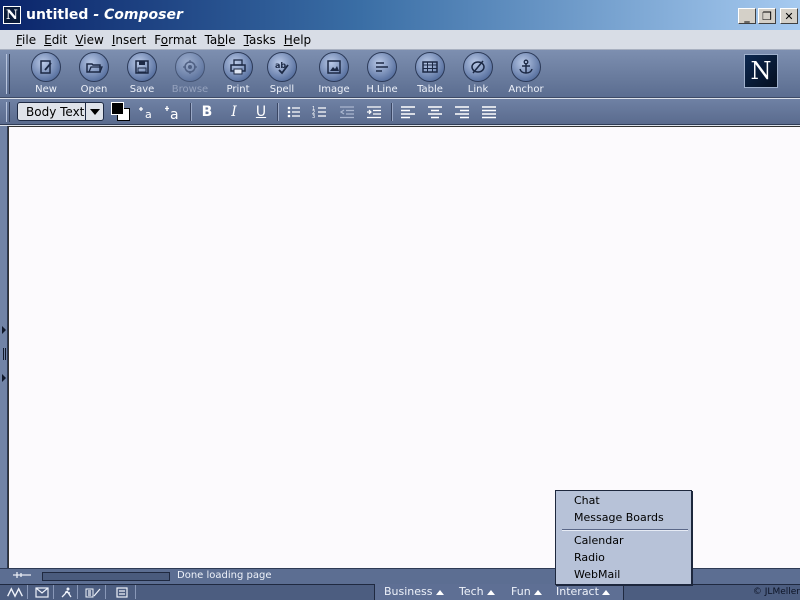  What do you see at coordinates (207, 112) in the screenshot?
I see `bold-button: B` at bounding box center [207, 112].